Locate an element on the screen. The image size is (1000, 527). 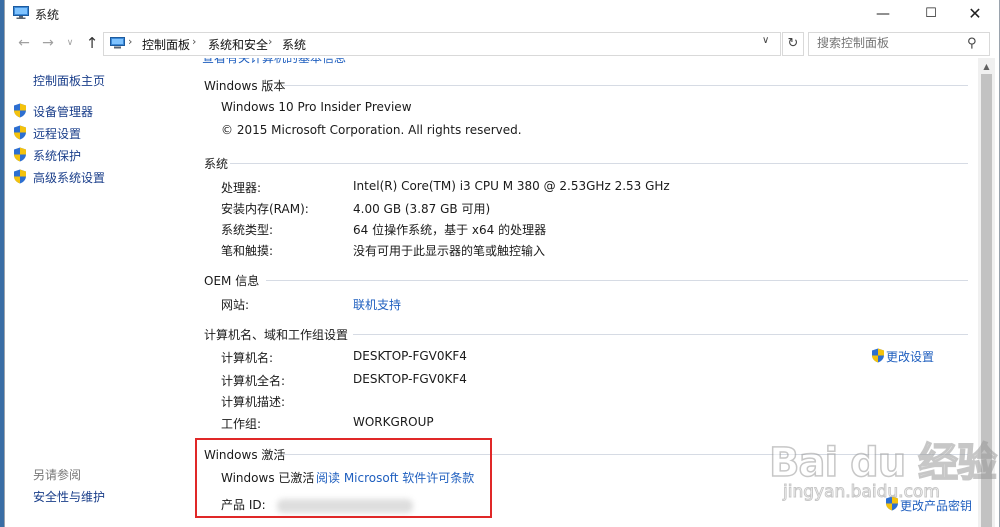
computer-name-label: 计算机名: is located at coordinates (247, 358).